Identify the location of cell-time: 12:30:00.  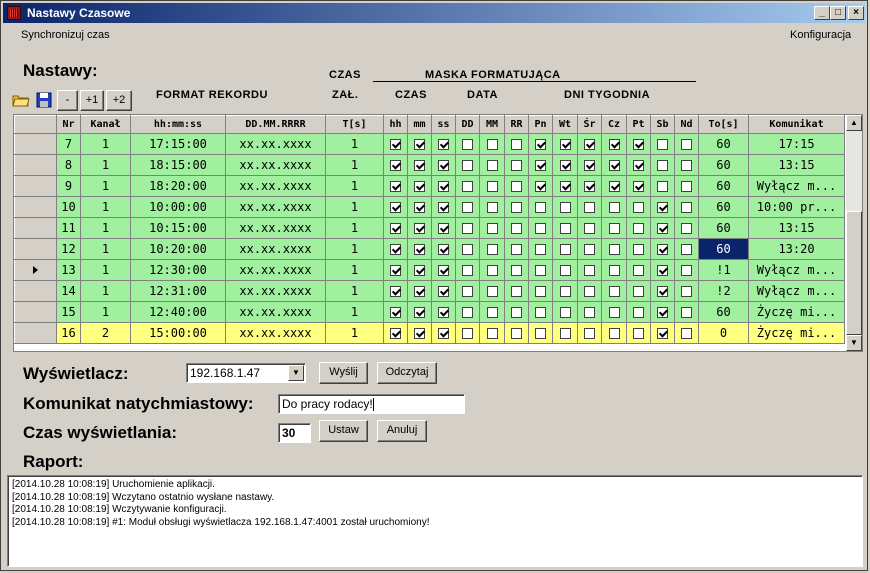
(178, 270).